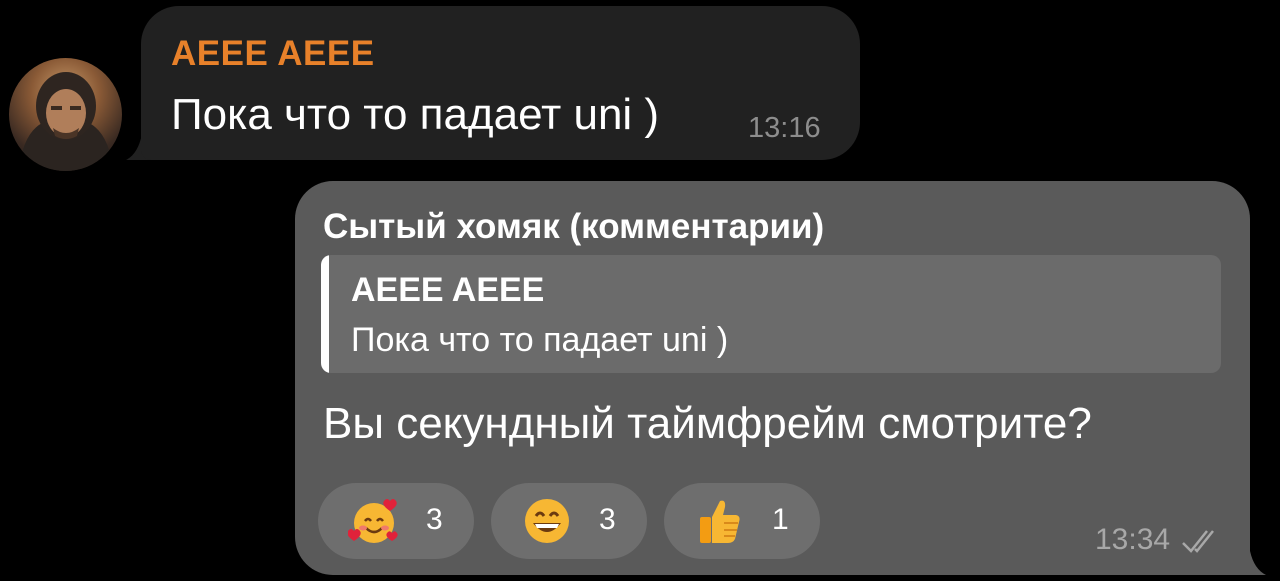 The height and width of the screenshot is (581, 1280). What do you see at coordinates (373, 521) in the screenshot?
I see `smiling-face-with-hearts-icon` at bounding box center [373, 521].